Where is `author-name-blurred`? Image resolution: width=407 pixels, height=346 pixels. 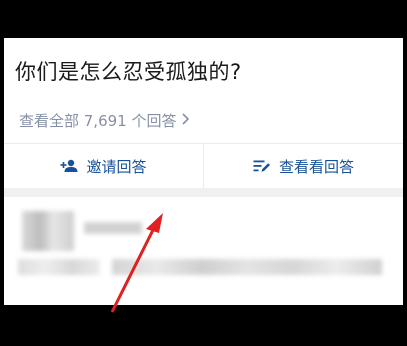 author-name-blurred is located at coordinates (113, 228).